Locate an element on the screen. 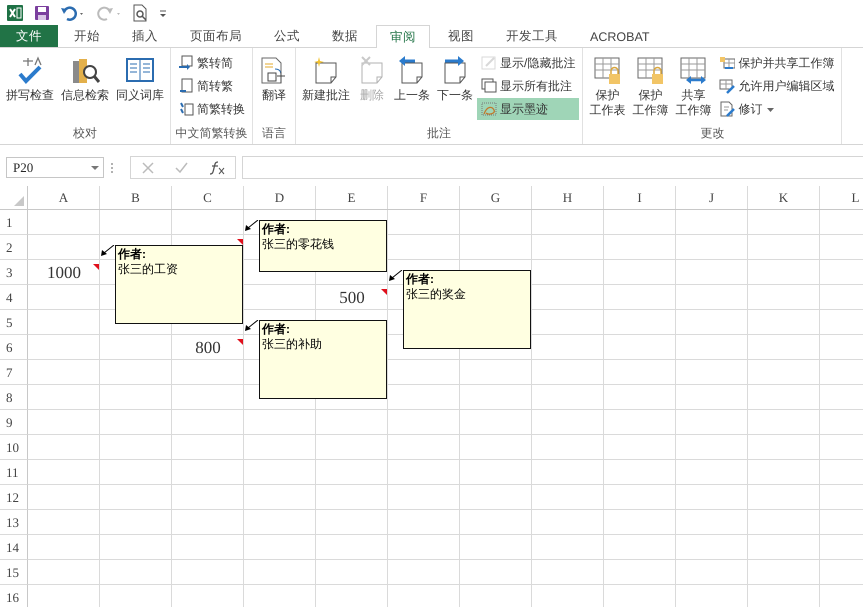 The width and height of the screenshot is (863, 607). formula-input is located at coordinates (552, 167).